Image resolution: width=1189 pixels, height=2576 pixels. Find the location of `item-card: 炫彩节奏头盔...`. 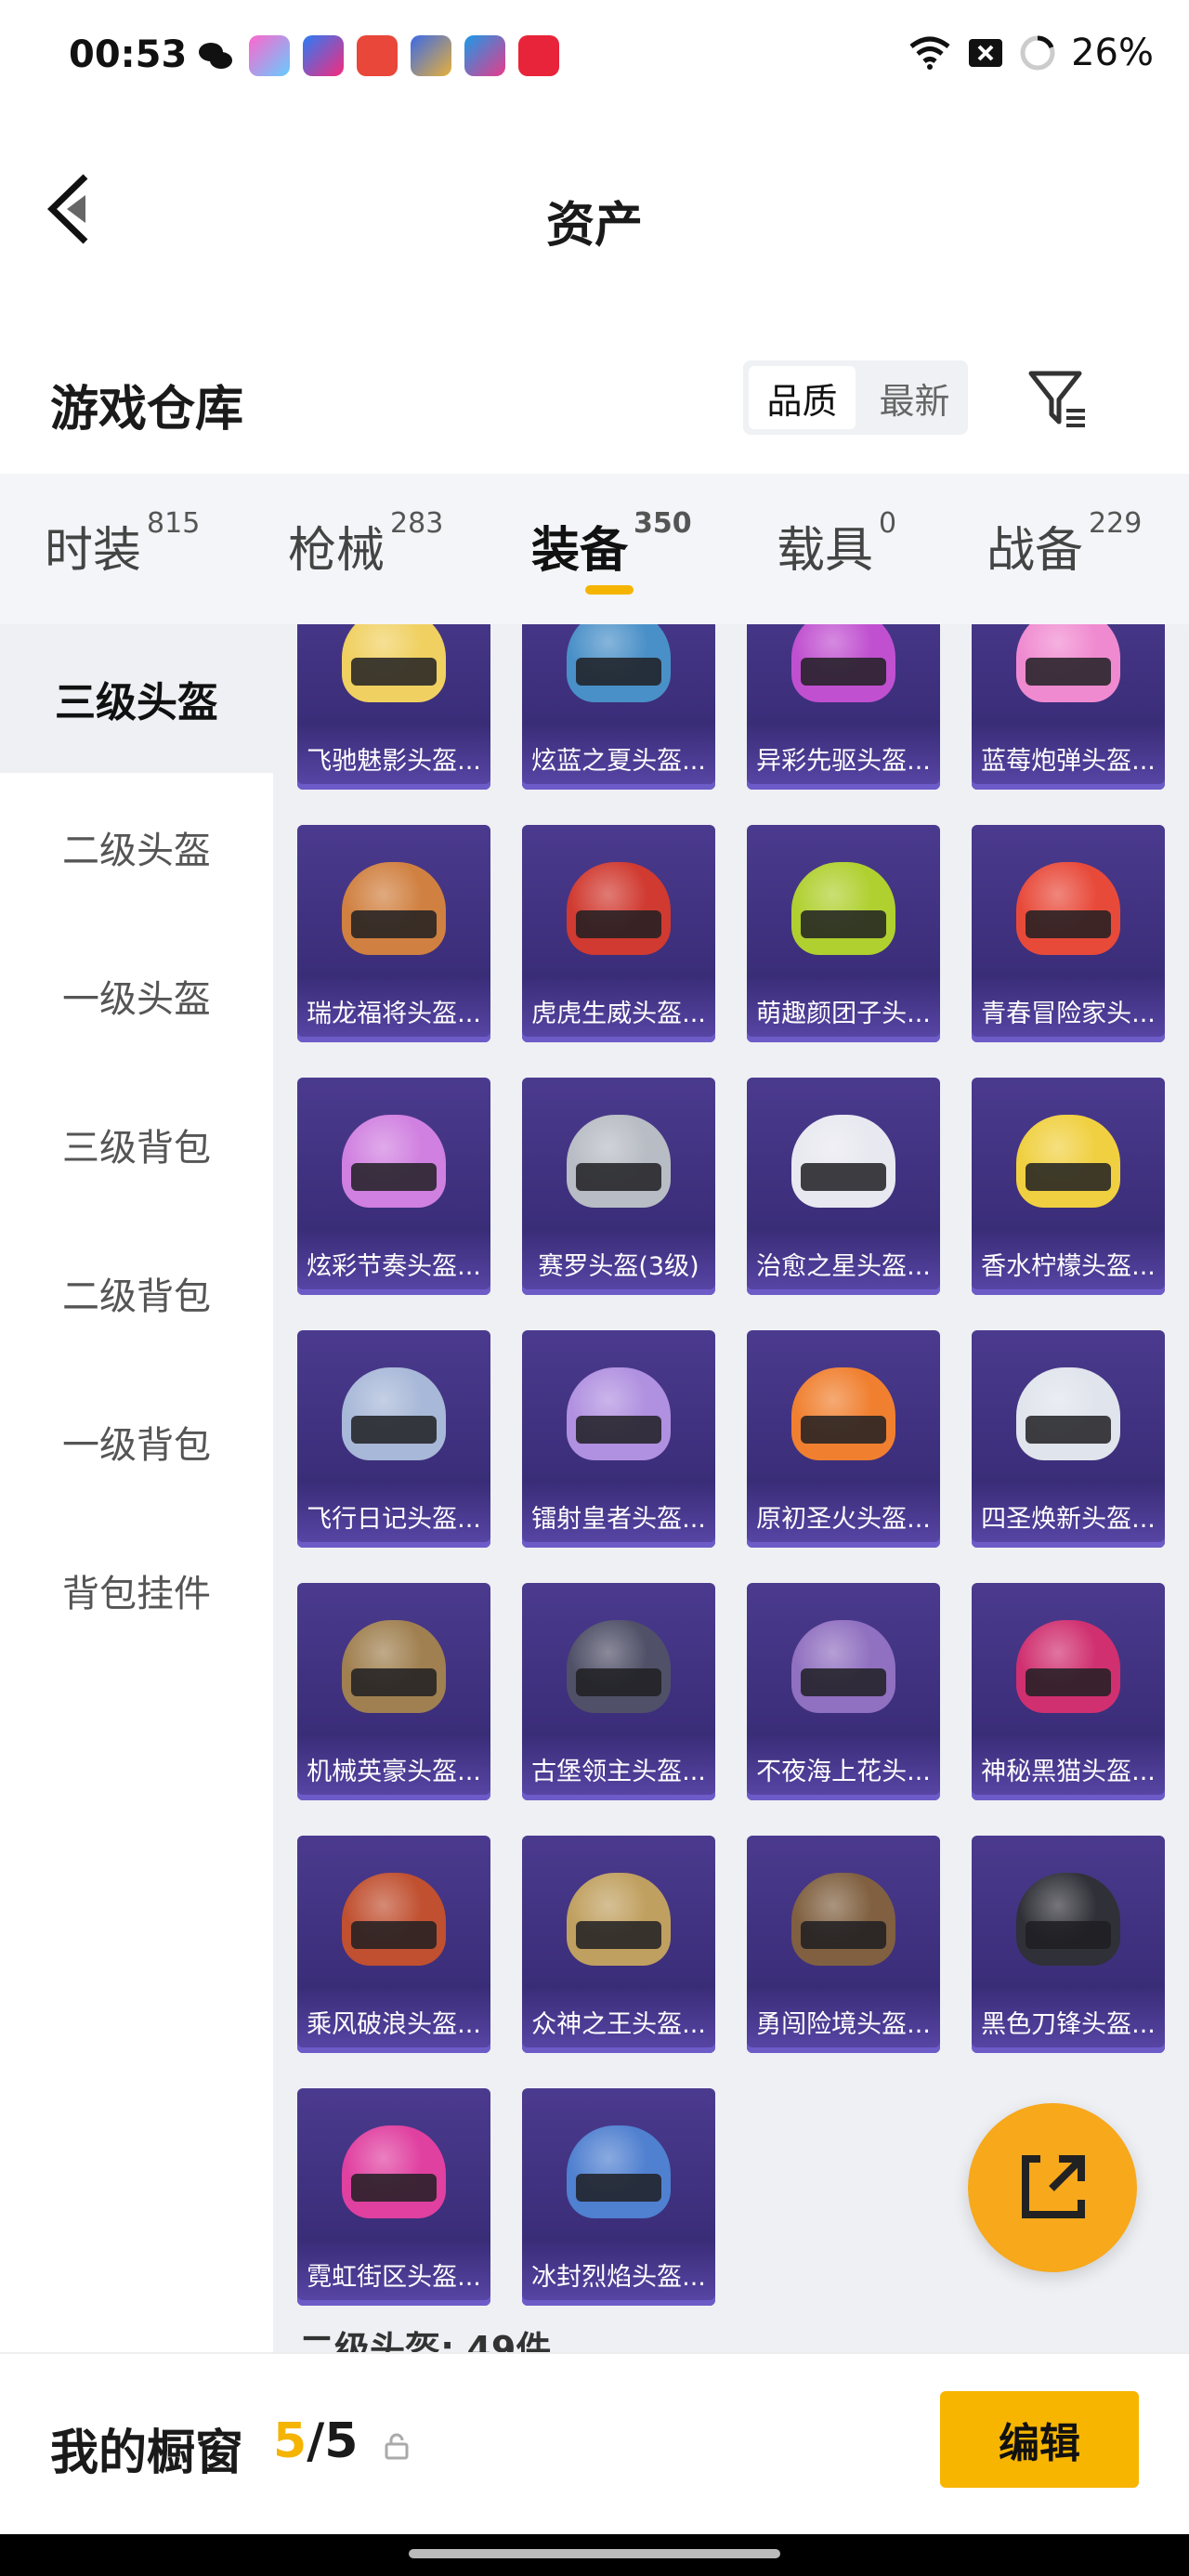

item-card: 炫彩节奏头盔... is located at coordinates (393, 1186).